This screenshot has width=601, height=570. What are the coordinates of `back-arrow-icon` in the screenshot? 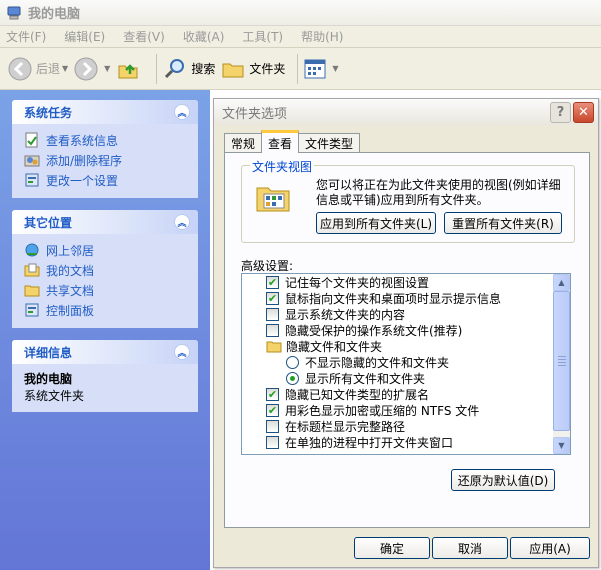 It's located at (20, 68).